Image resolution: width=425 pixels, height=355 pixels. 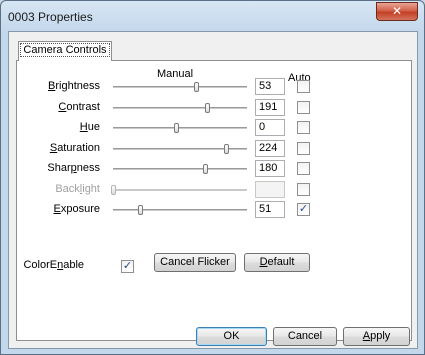 What do you see at coordinates (53, 265) in the screenshot?
I see `color-enable-label: ColorEnable` at bounding box center [53, 265].